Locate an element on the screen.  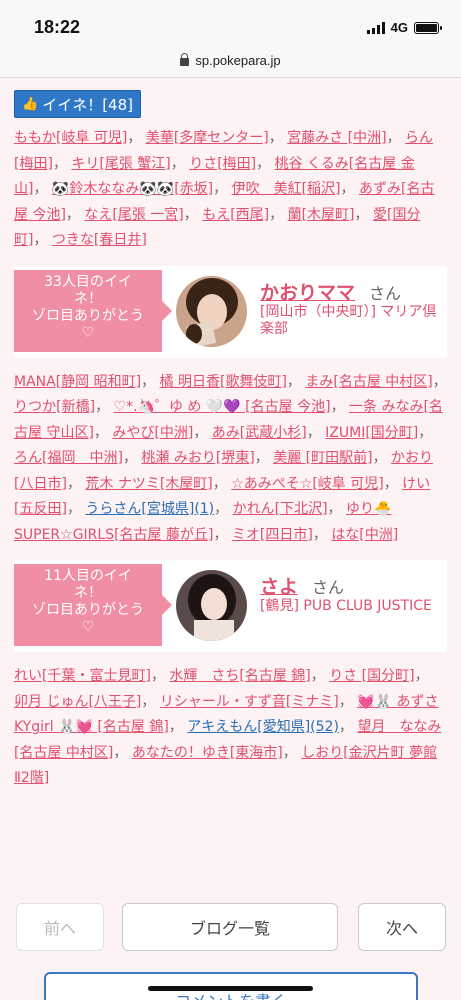
status-icons: 4G is located at coordinates (404, 27).